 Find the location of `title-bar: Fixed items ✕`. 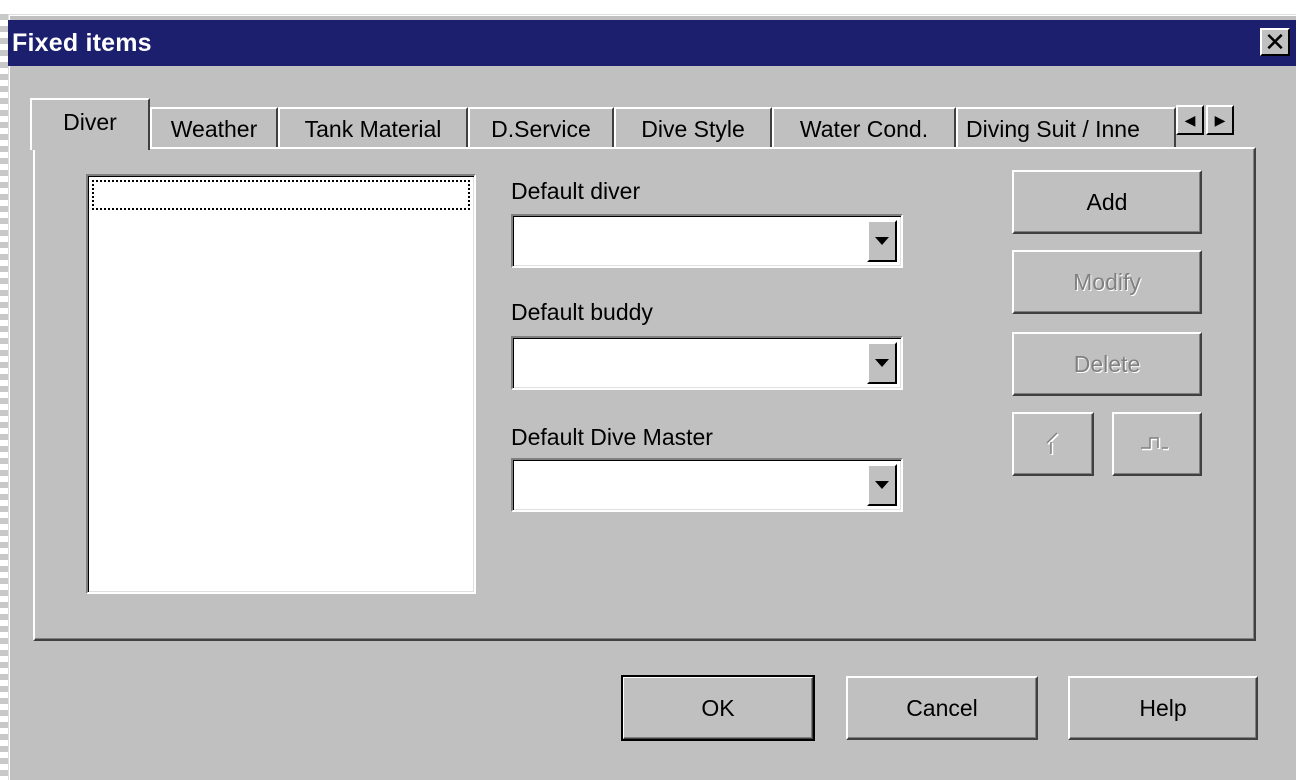

title-bar: Fixed items ✕ is located at coordinates (652, 43).